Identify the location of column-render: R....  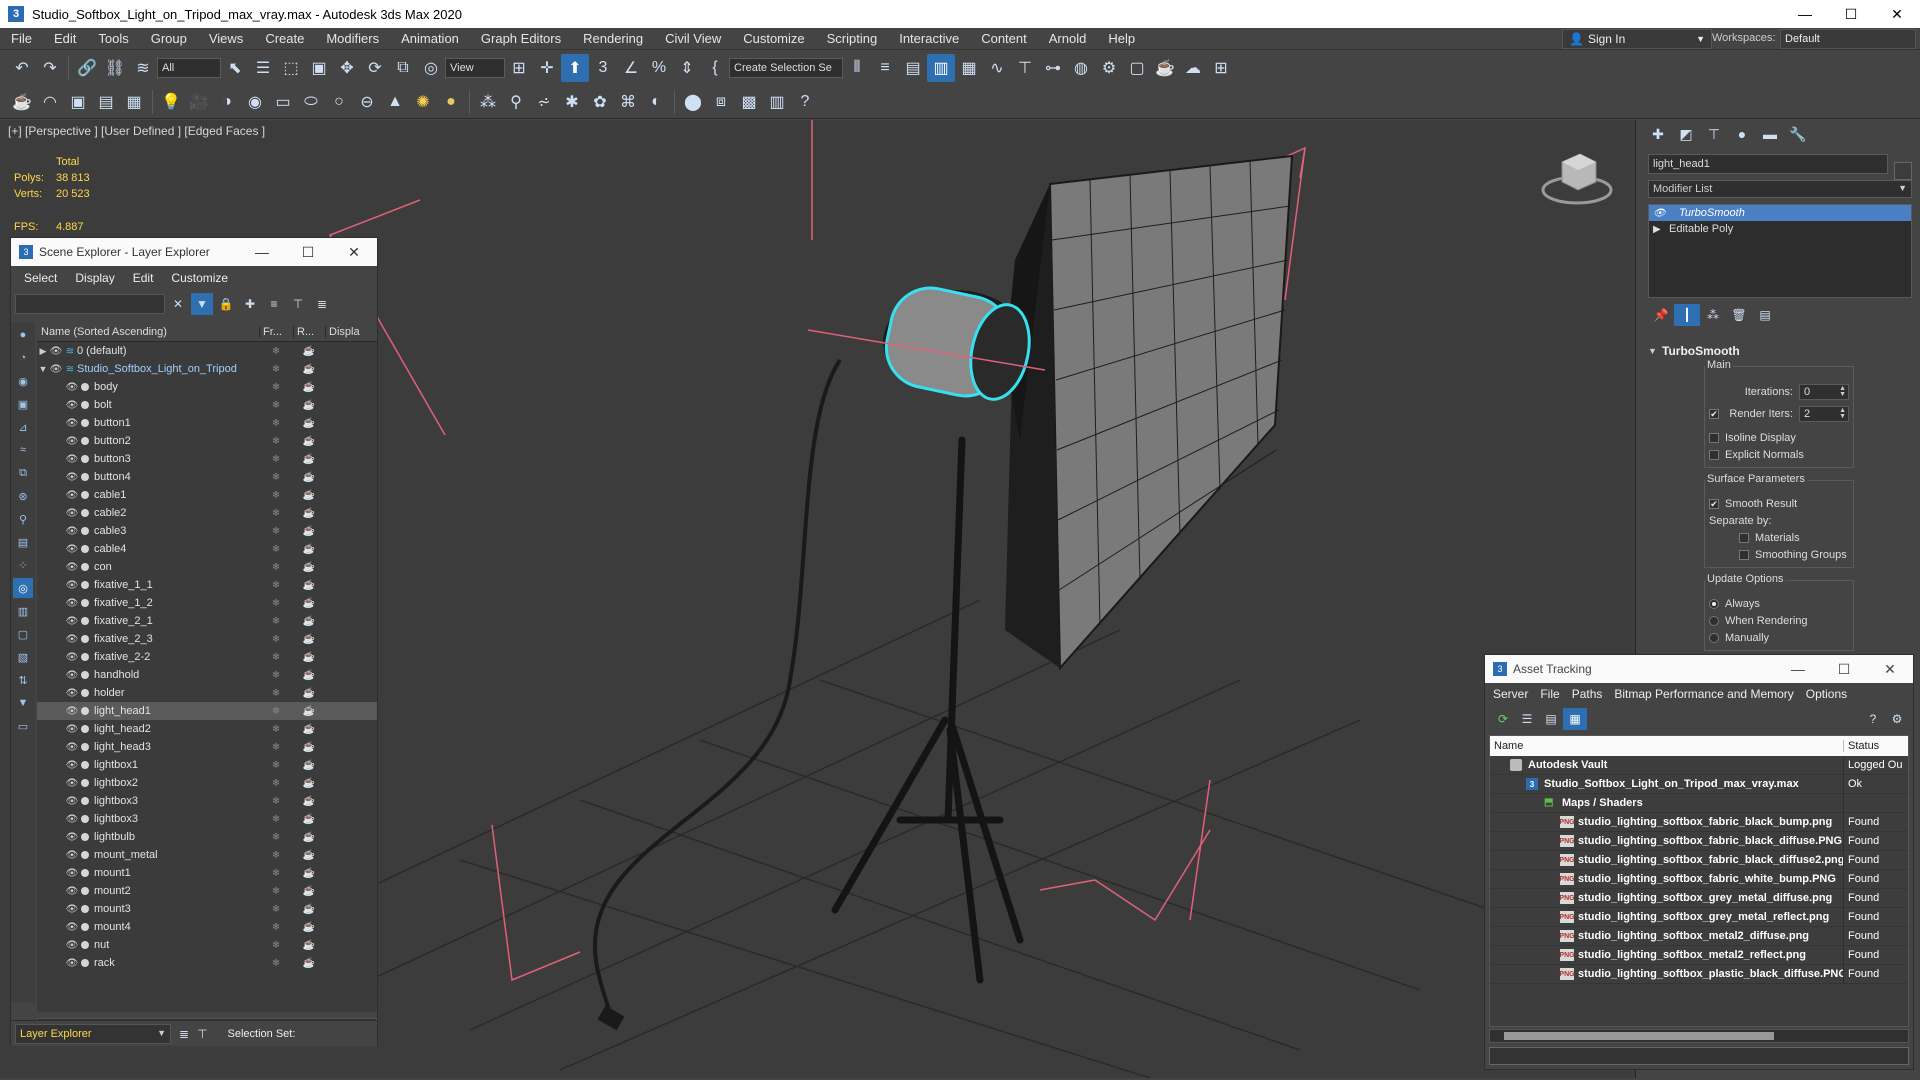
(309, 331).